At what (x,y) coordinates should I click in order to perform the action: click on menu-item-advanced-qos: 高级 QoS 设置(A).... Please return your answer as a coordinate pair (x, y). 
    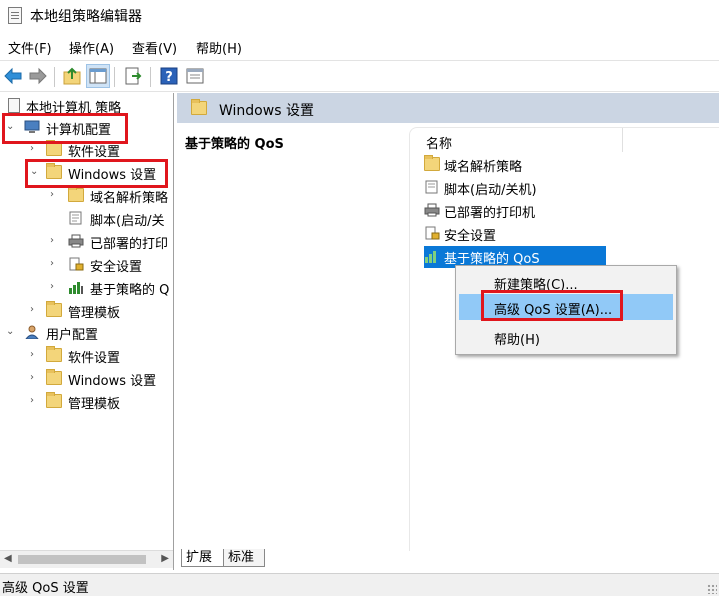
    Looking at the image, I should click on (566, 307).